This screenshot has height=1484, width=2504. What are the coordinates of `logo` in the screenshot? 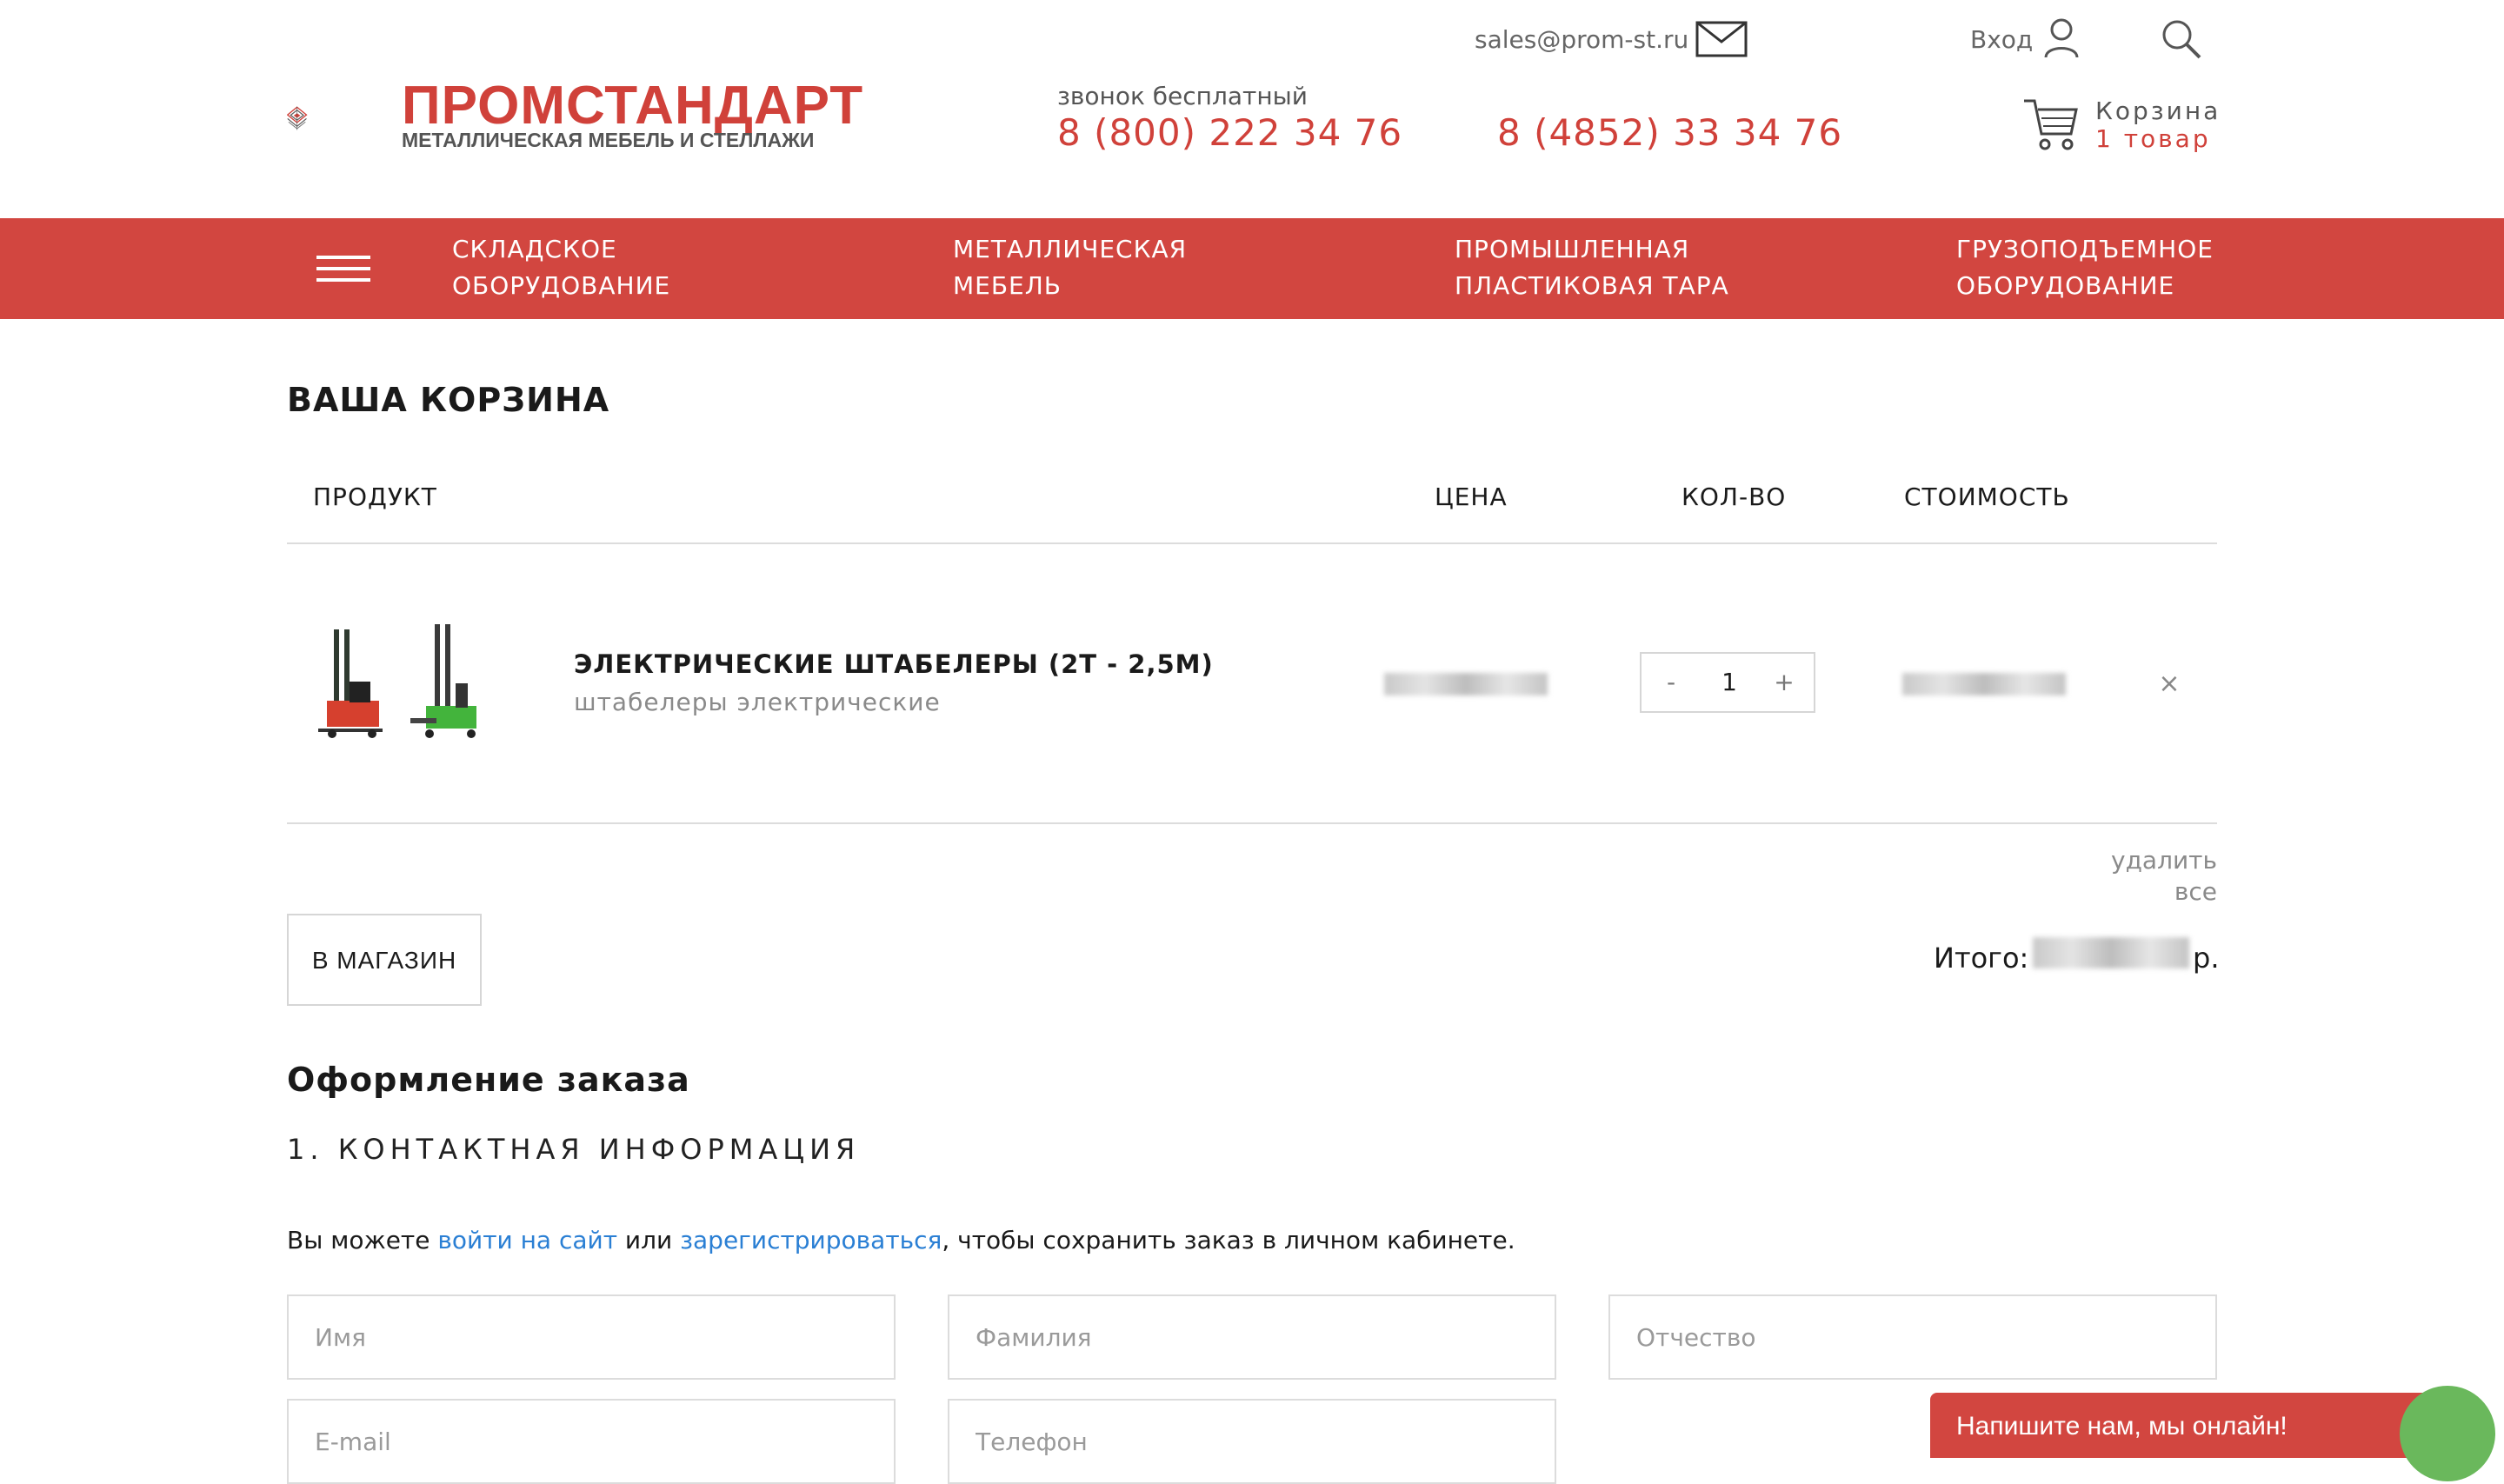 It's located at (339, 118).